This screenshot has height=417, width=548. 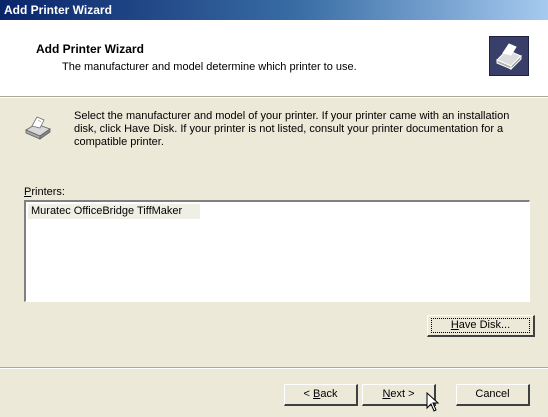 I want to click on next-button: Next >, so click(x=399, y=395).